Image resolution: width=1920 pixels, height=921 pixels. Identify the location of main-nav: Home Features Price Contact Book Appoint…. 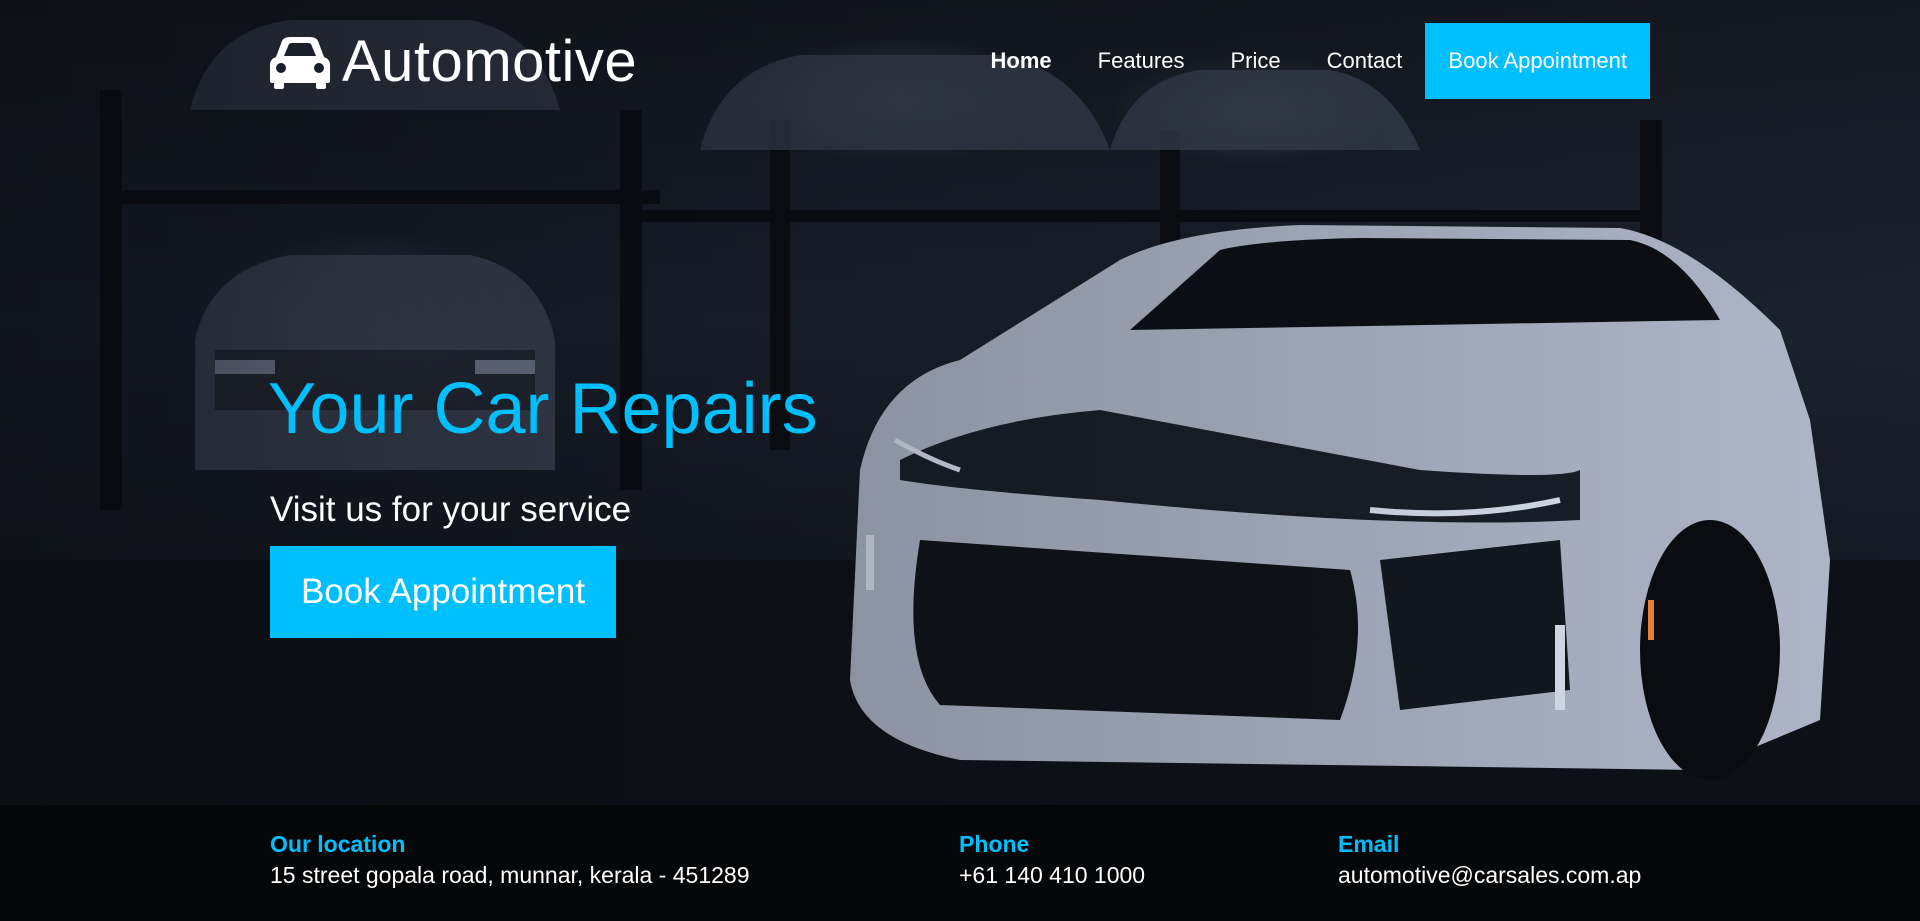
(1297, 61).